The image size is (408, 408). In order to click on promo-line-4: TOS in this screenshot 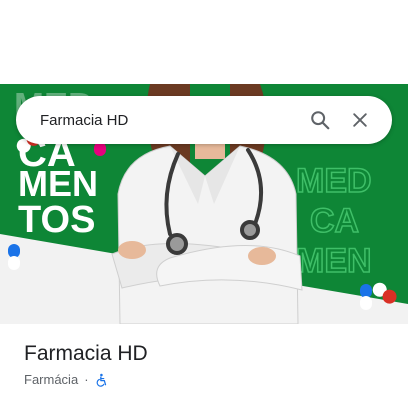, I will do `click(56, 220)`.